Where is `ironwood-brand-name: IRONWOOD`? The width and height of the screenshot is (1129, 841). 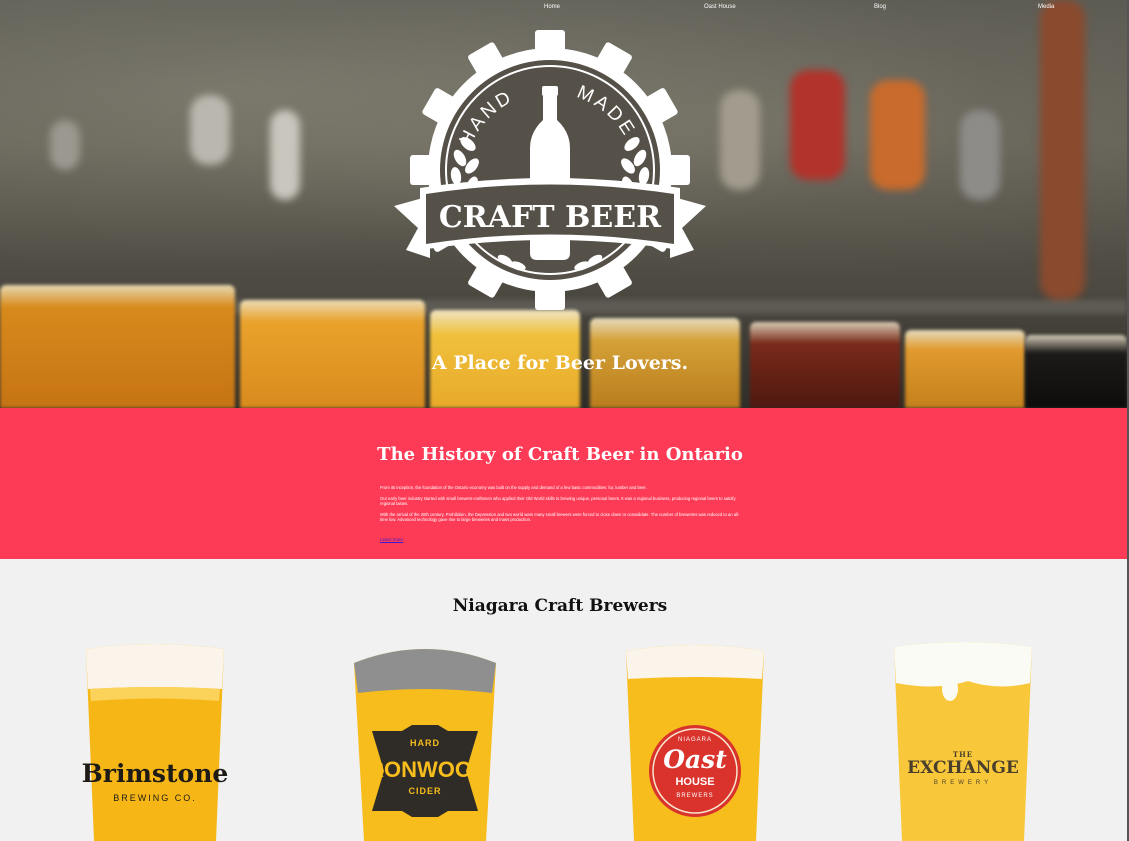
ironwood-brand-name: IRONWOOD is located at coordinates (425, 769).